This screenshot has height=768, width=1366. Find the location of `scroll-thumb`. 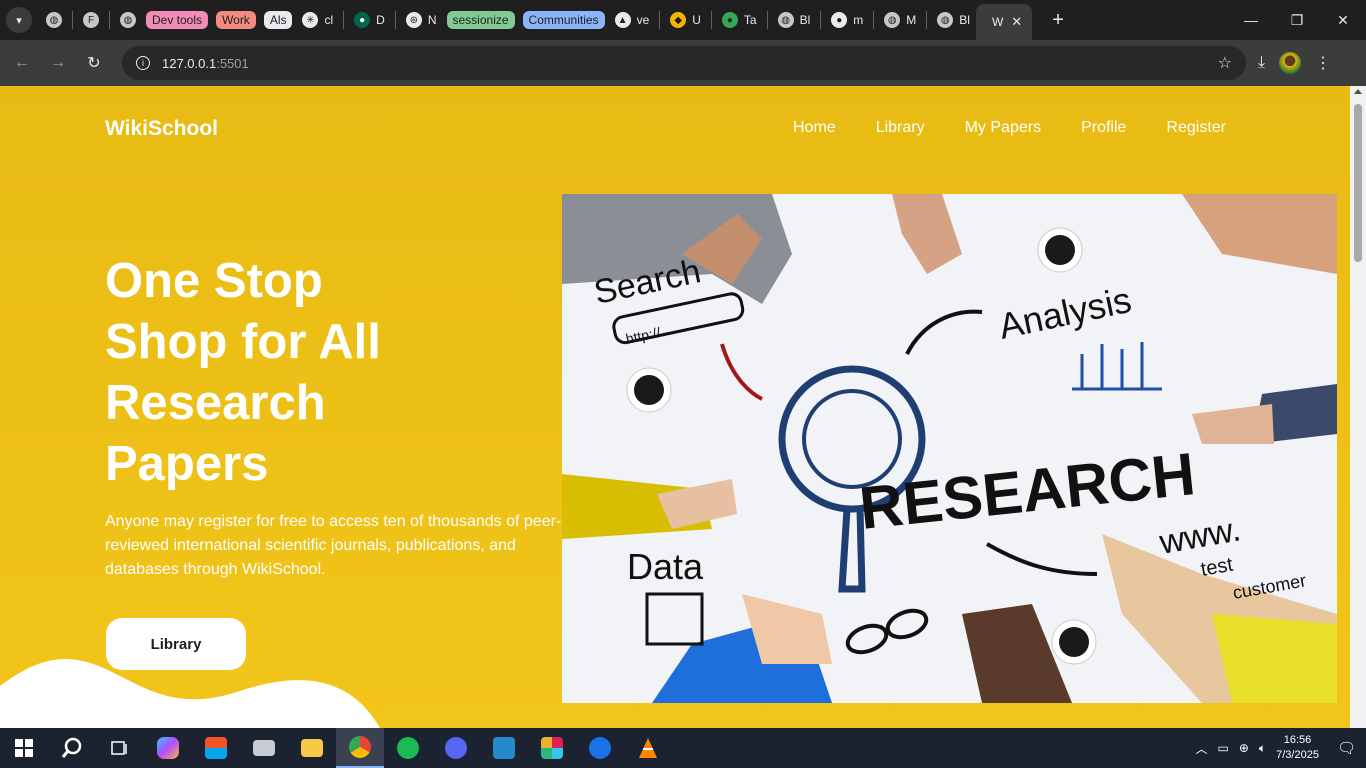

scroll-thumb is located at coordinates (1358, 183).